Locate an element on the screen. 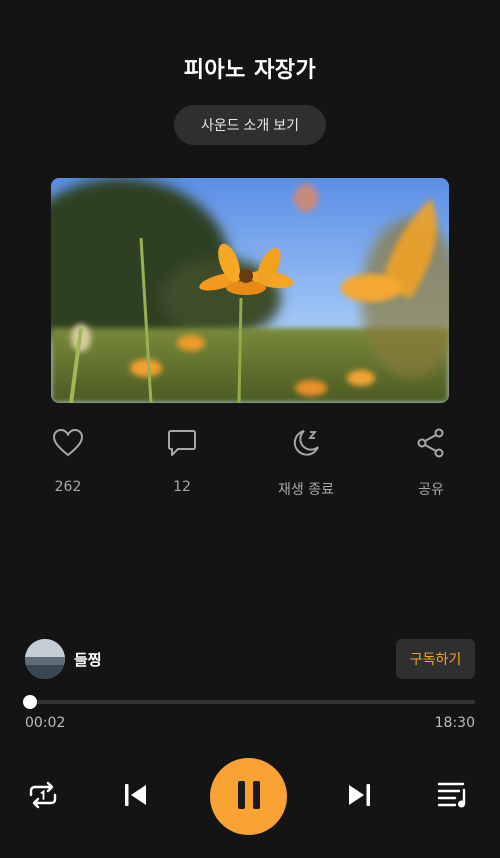  playlist-button is located at coordinates (454, 797).